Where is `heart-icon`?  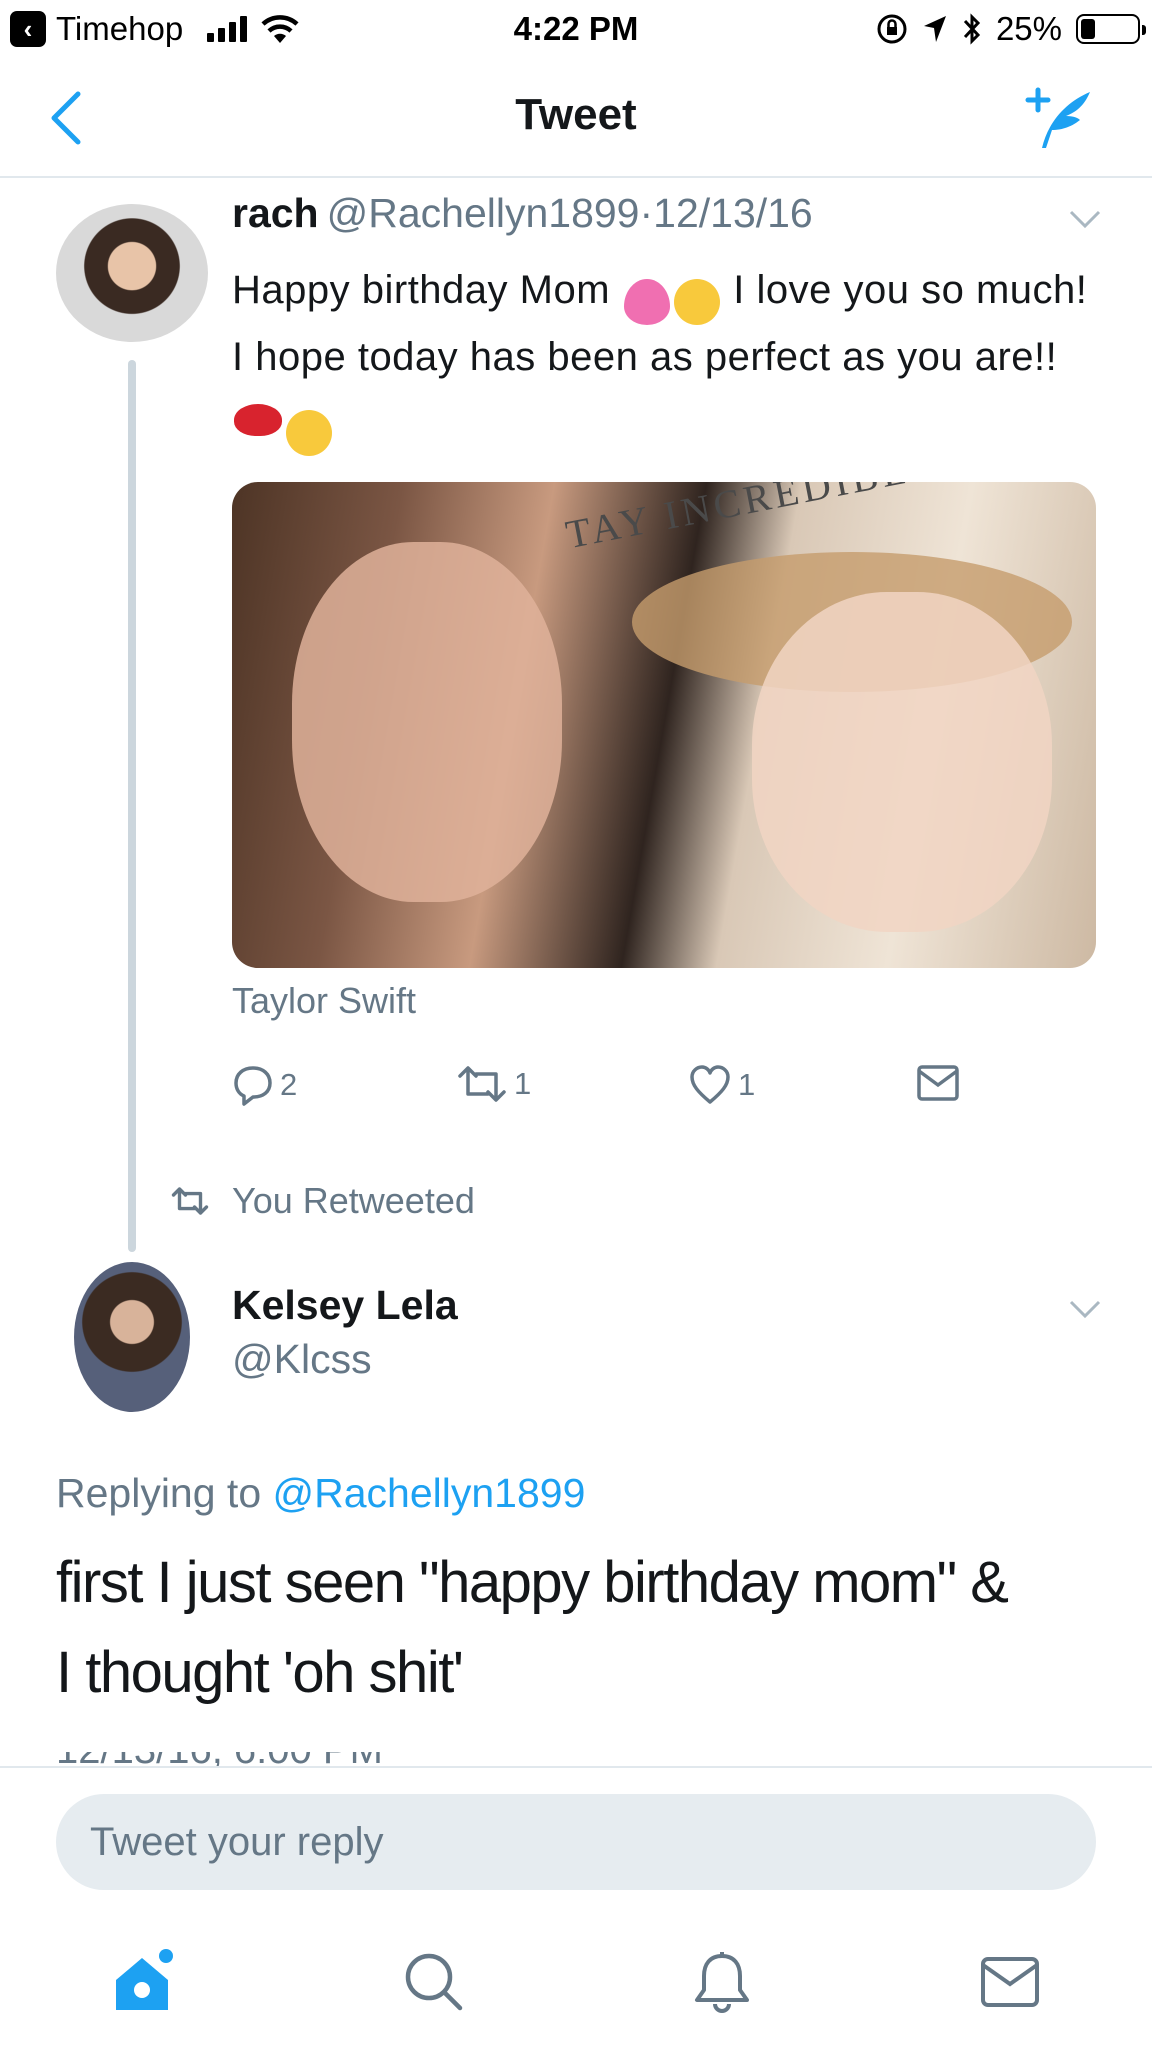
heart-icon is located at coordinates (710, 1084).